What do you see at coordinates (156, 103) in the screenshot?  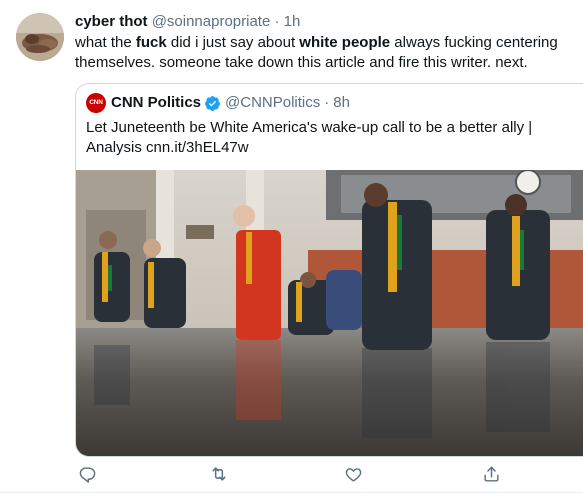 I see `quoted-display-name: CNN Politics` at bounding box center [156, 103].